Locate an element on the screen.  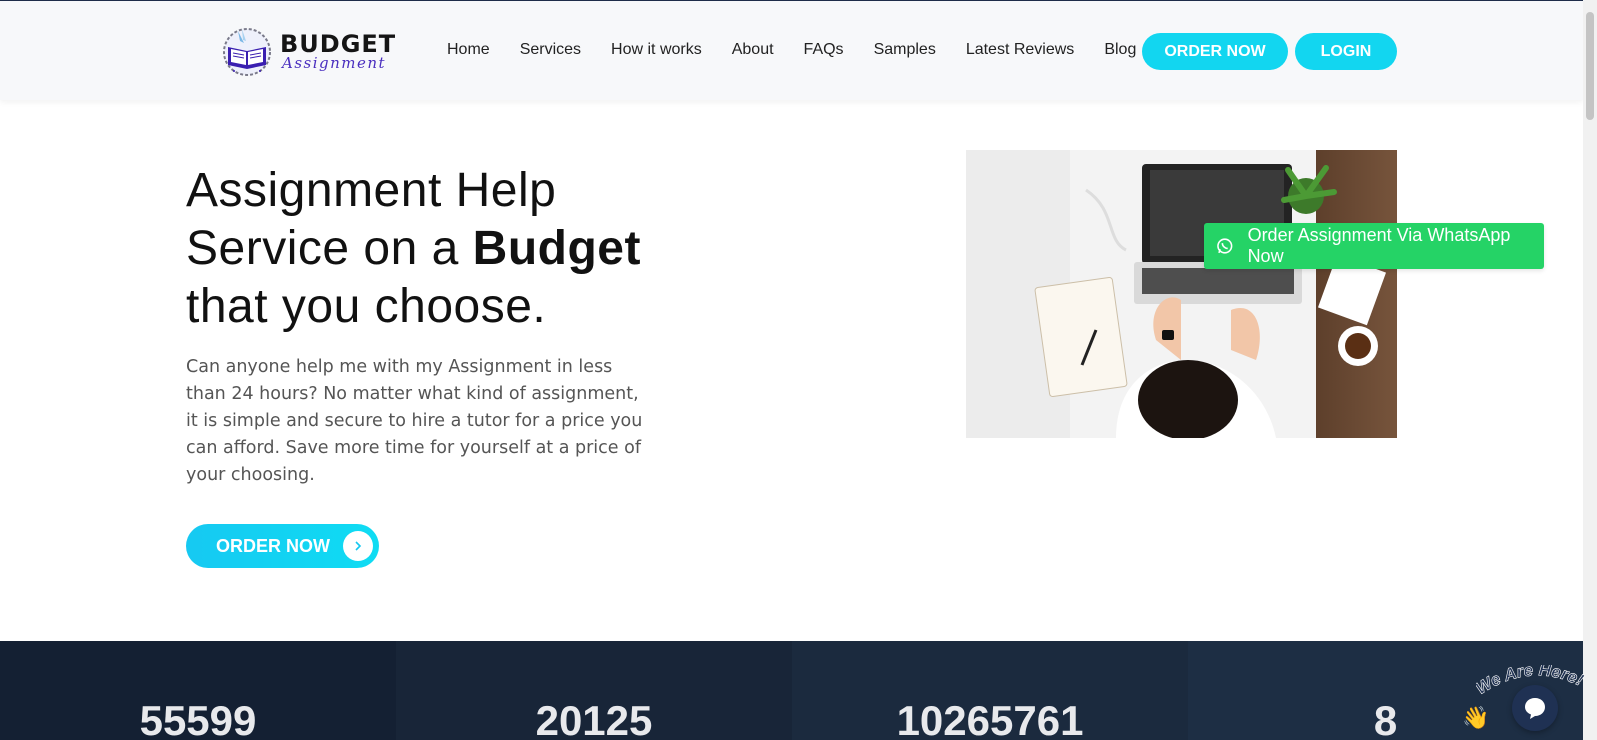
stats-band: 55599 20125 10265761 8 is located at coordinates (791, 690).